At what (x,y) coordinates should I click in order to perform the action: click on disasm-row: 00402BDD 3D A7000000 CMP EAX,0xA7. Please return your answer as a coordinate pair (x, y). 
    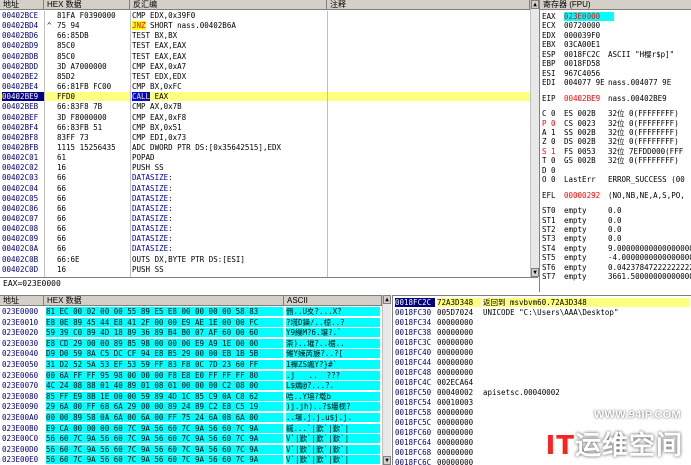
    Looking at the image, I should click on (265, 66).